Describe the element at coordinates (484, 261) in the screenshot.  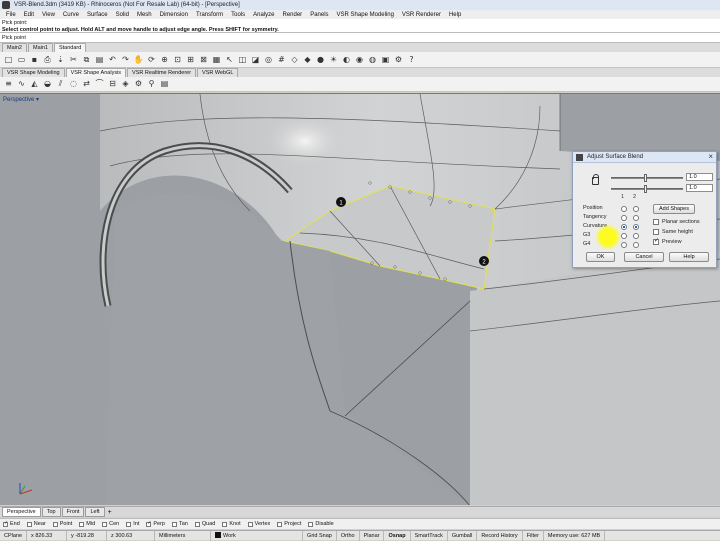
I see `blend-marker-2: 2` at that location.